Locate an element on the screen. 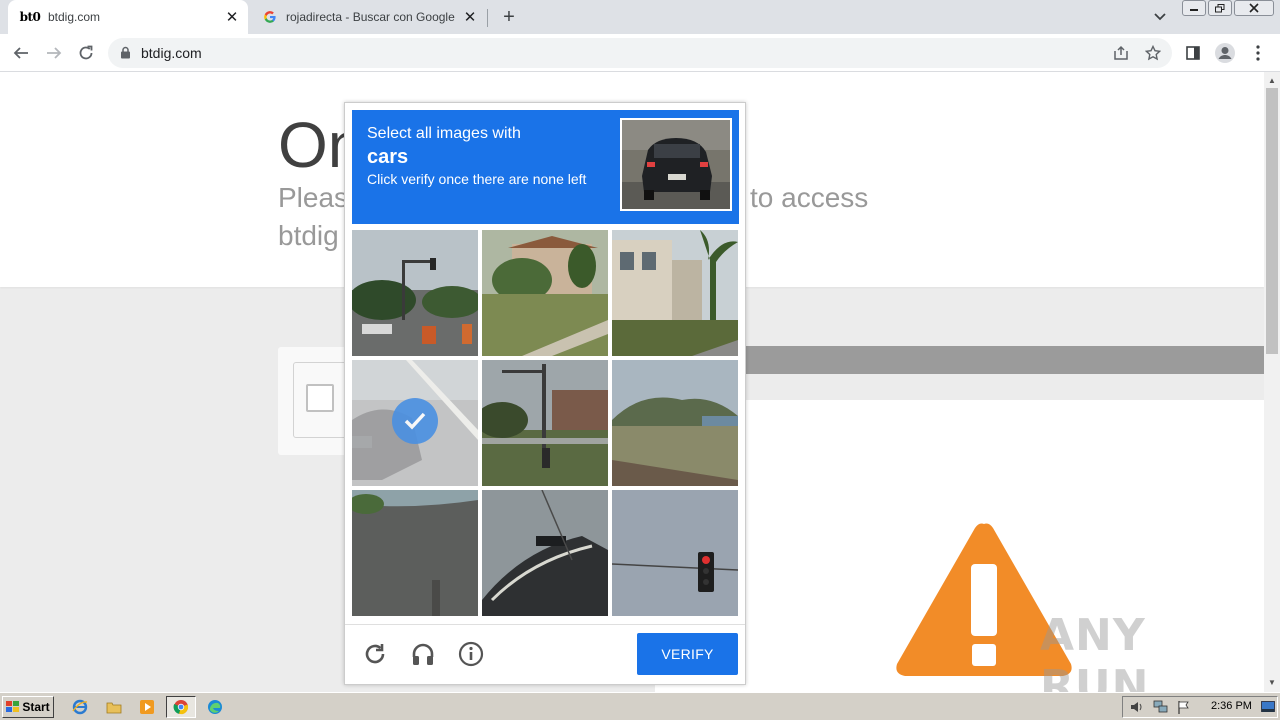  tab-google-search: rojadirecta - Buscar con Google ✕ is located at coordinates (368, 17).